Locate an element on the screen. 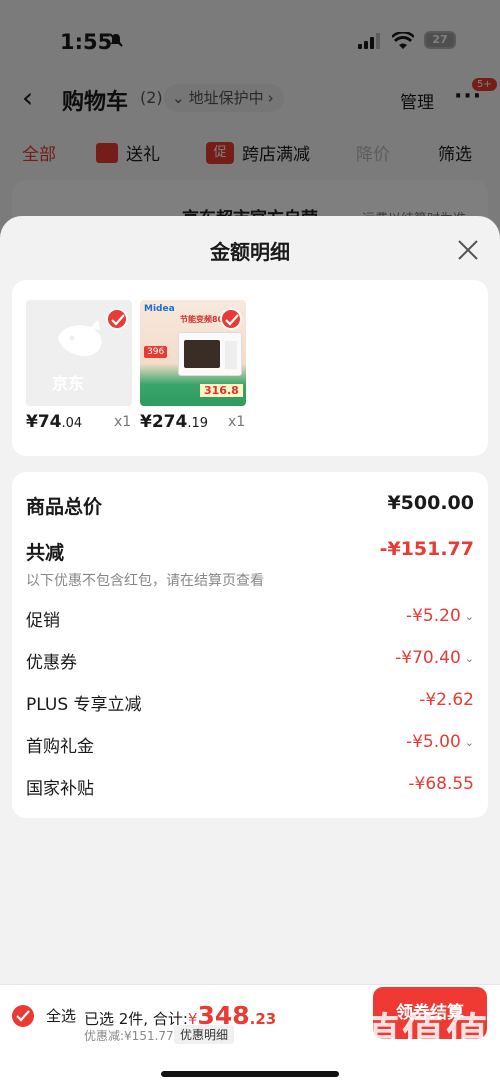 The width and height of the screenshot is (500, 1087). jd-logo-text: 京东 is located at coordinates (68, 383).